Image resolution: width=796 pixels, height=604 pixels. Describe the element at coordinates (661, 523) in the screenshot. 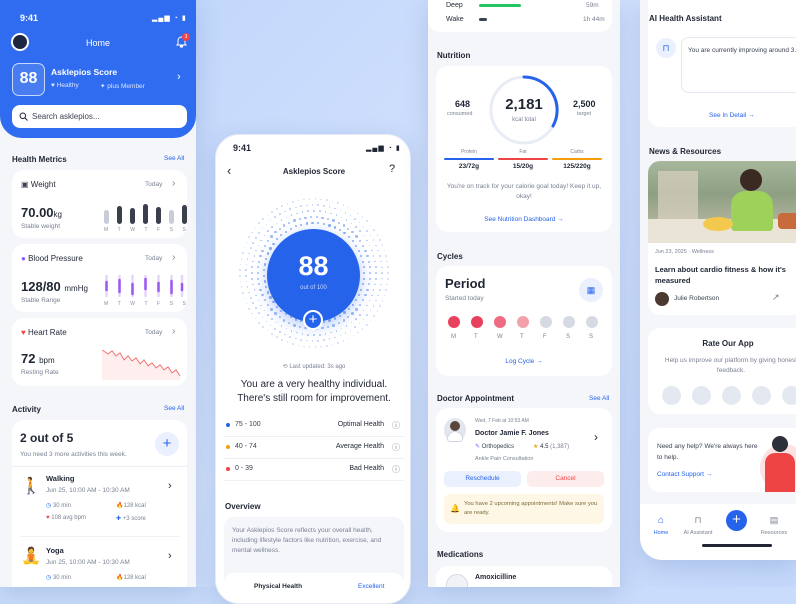

I see `nav-home: ⌂ Home` at that location.